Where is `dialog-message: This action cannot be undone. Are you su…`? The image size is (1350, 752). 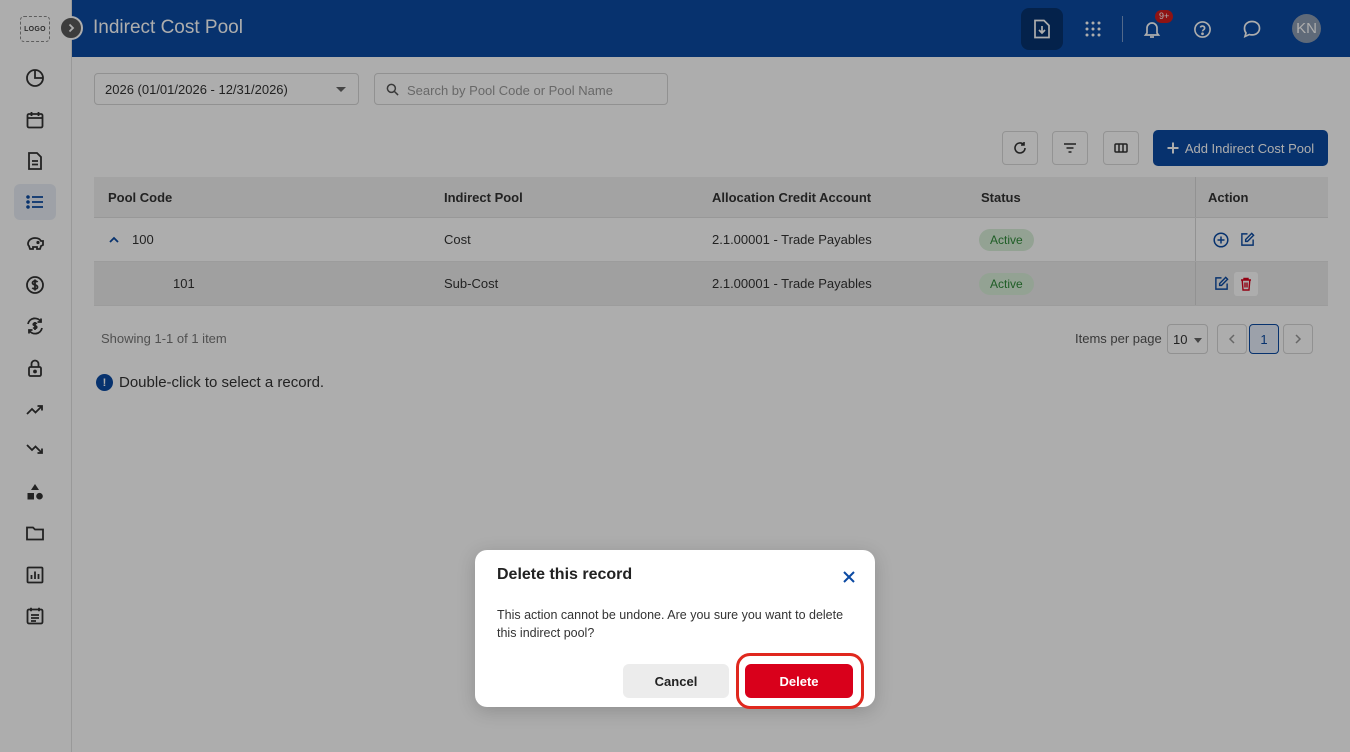 dialog-message: This action cannot be undone. Are you su… is located at coordinates (670, 624).